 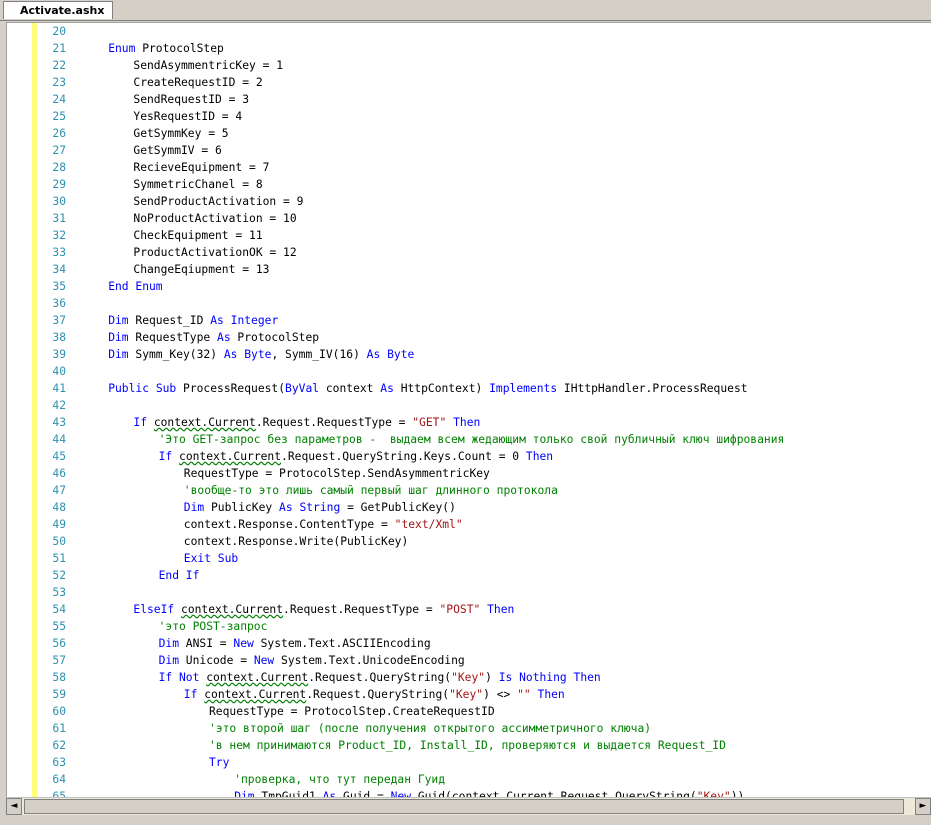 I want to click on code-text: SendAsymmentricKey = 1, so click(x=208, y=65).